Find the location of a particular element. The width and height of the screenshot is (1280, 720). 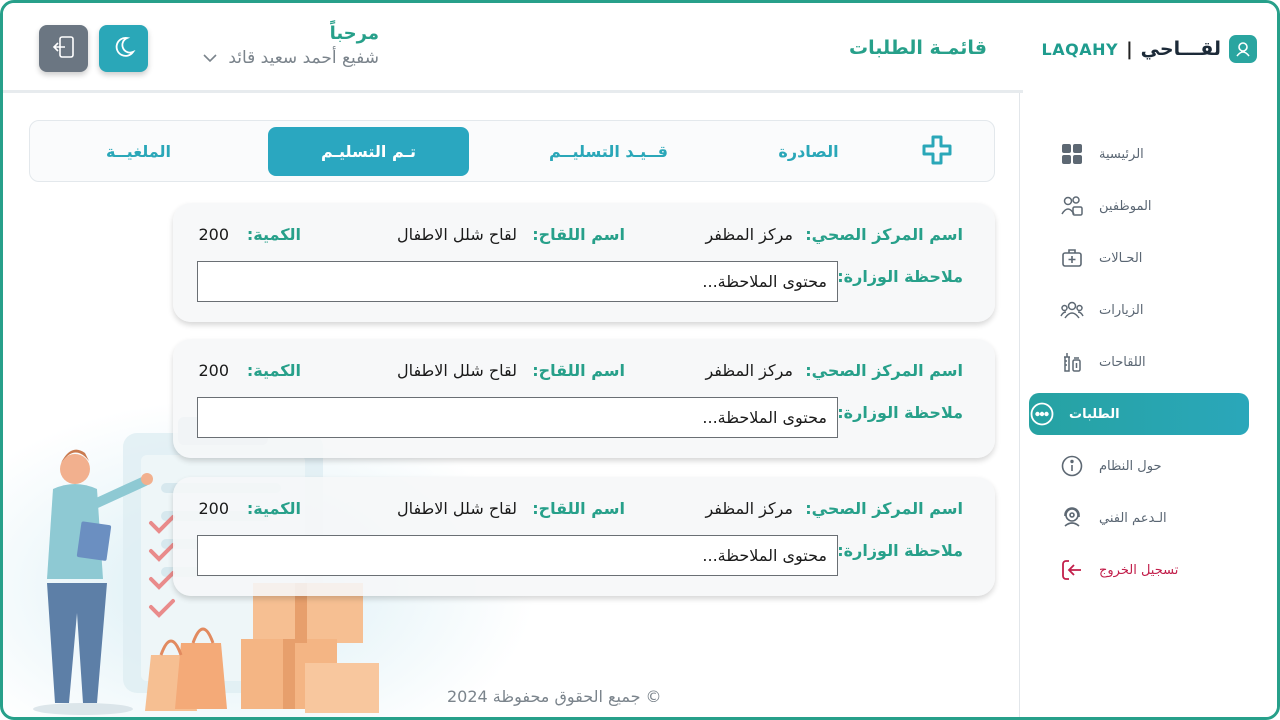

sidebar-item-cases: الحـالات is located at coordinates (1154, 258).